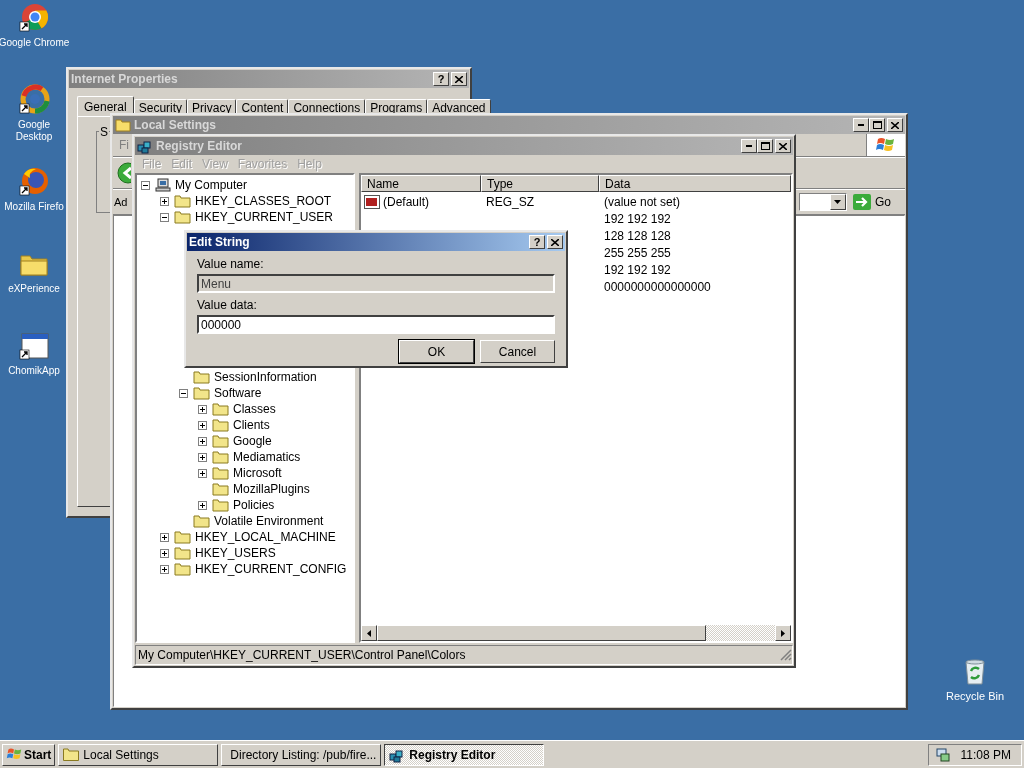 The height and width of the screenshot is (768, 1024). What do you see at coordinates (637, 252) in the screenshot?
I see `table-cell: 255 255 255` at bounding box center [637, 252].